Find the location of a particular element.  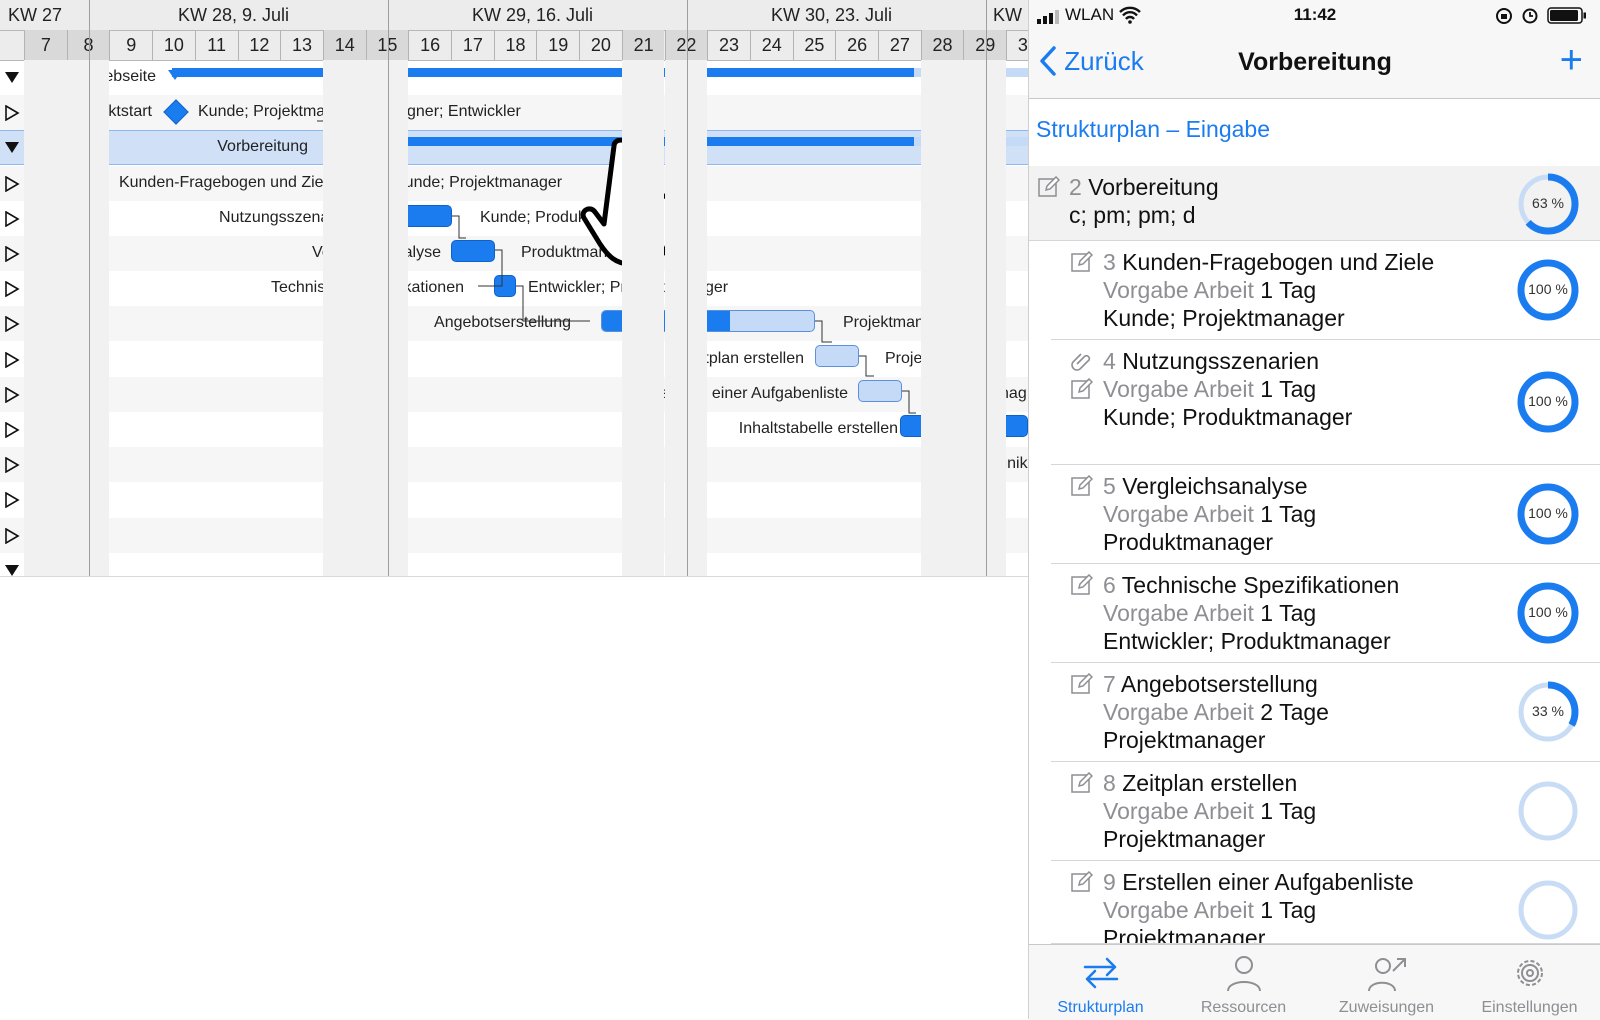

day-header: 27 is located at coordinates (899, 45).